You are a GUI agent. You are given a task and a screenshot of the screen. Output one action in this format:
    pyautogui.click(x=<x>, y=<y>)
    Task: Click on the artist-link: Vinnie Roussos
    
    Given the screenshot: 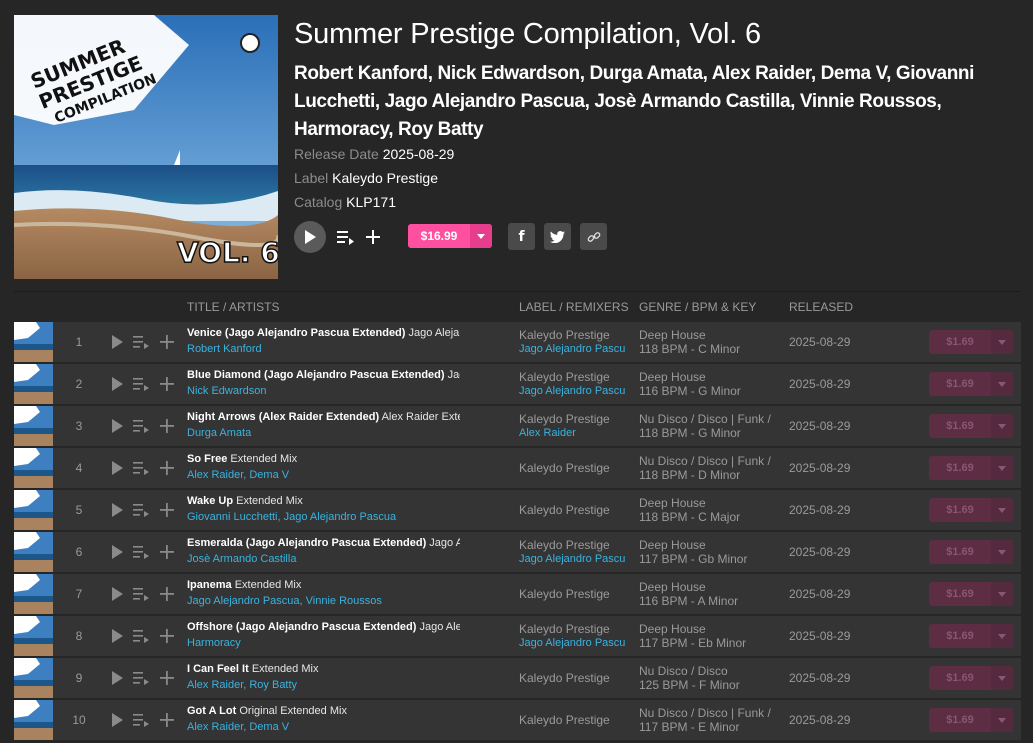 What is the action you would take?
    pyautogui.click(x=868, y=101)
    